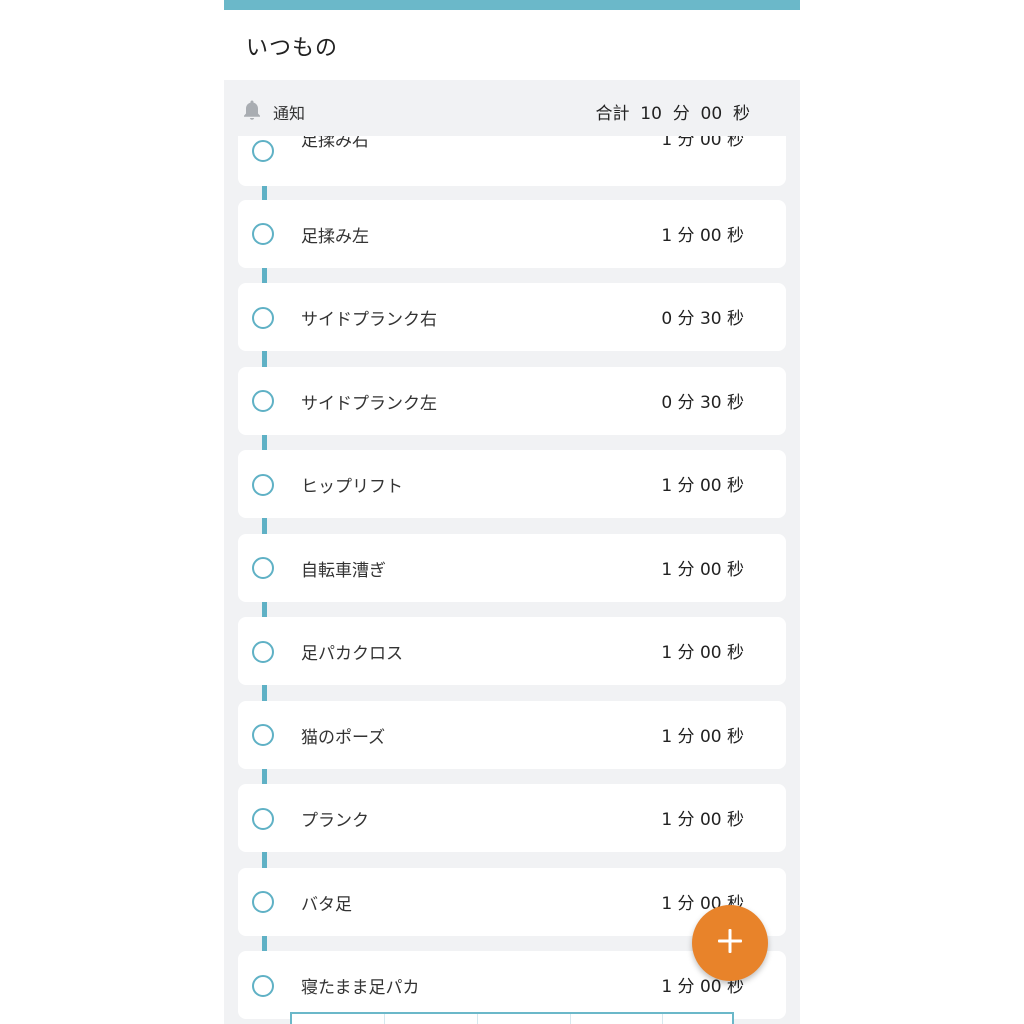 The image size is (1024, 1024). Describe the element at coordinates (512, 735) in the screenshot. I see `list-item: 猫のポーズ 1 分 00 秒` at that location.